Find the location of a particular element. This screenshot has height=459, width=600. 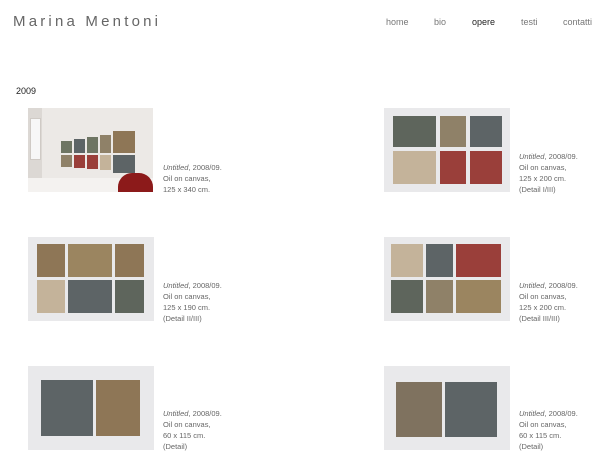

artwork-photo-installation is located at coordinates (90, 150).